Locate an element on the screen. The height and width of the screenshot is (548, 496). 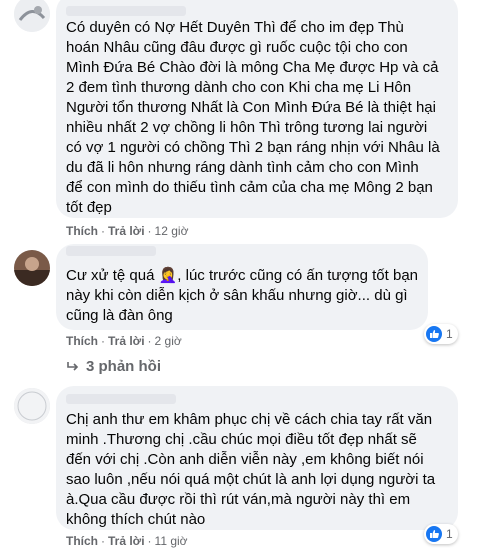
timestamp: 12 giờ is located at coordinates (172, 231).